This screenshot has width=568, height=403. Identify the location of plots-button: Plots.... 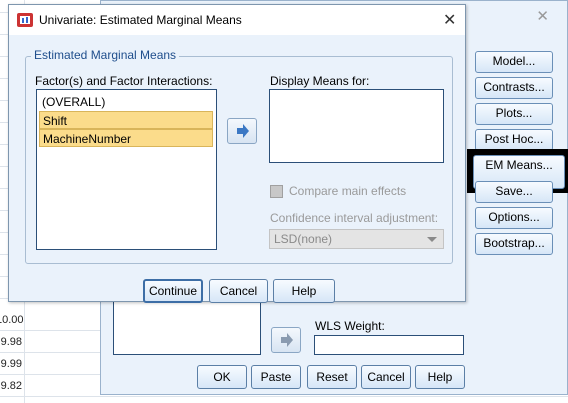
(514, 114).